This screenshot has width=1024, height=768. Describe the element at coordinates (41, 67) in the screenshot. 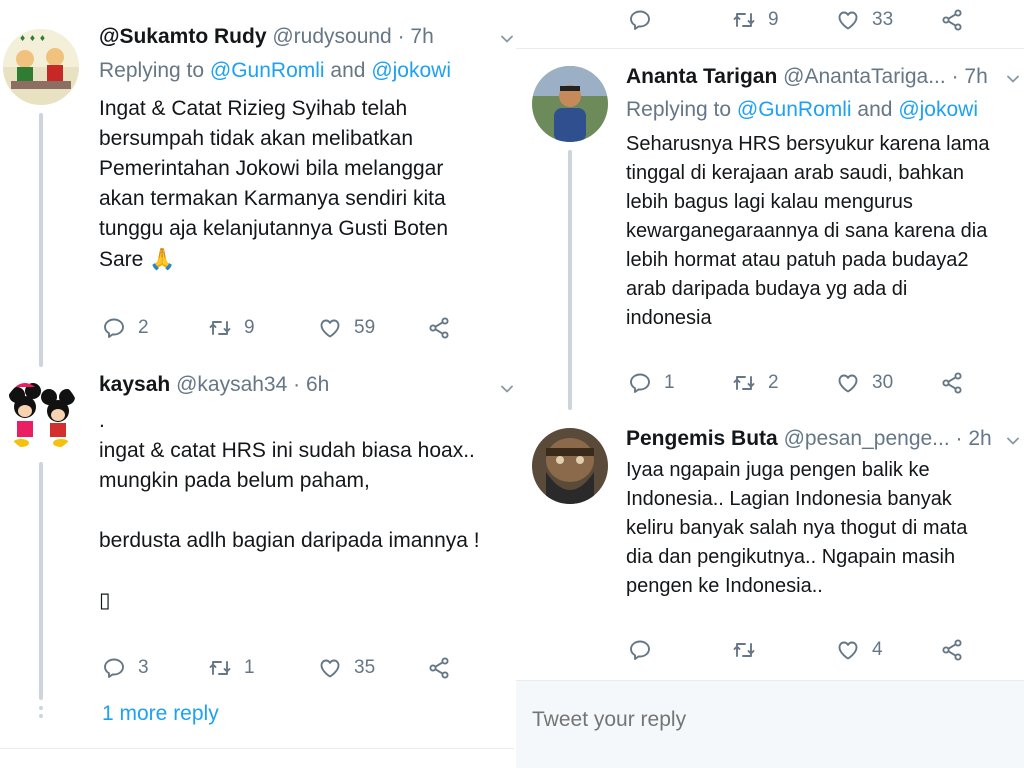

I see `avatar: ♦ ♦ ♦ ♦` at that location.